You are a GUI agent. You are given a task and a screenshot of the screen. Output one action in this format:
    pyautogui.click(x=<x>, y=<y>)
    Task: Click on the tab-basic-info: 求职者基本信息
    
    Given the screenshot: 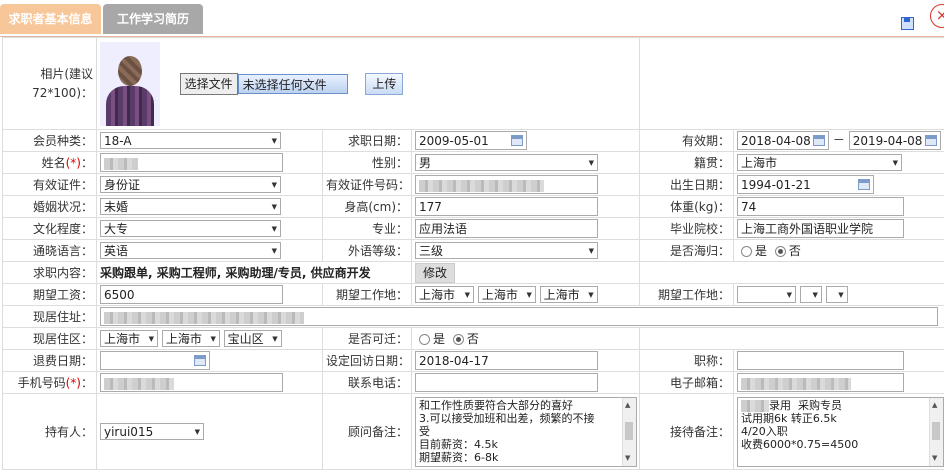 What is the action you would take?
    pyautogui.click(x=50, y=19)
    